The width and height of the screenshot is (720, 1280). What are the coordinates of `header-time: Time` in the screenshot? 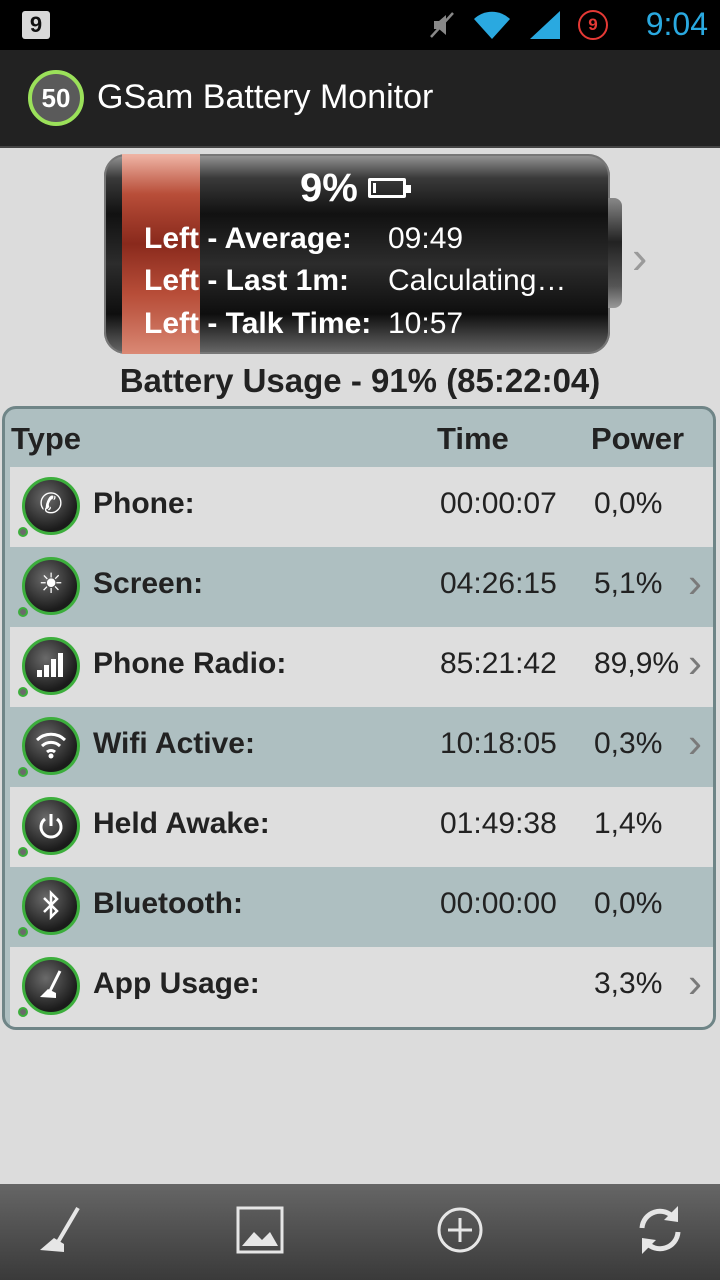 It's located at (473, 438).